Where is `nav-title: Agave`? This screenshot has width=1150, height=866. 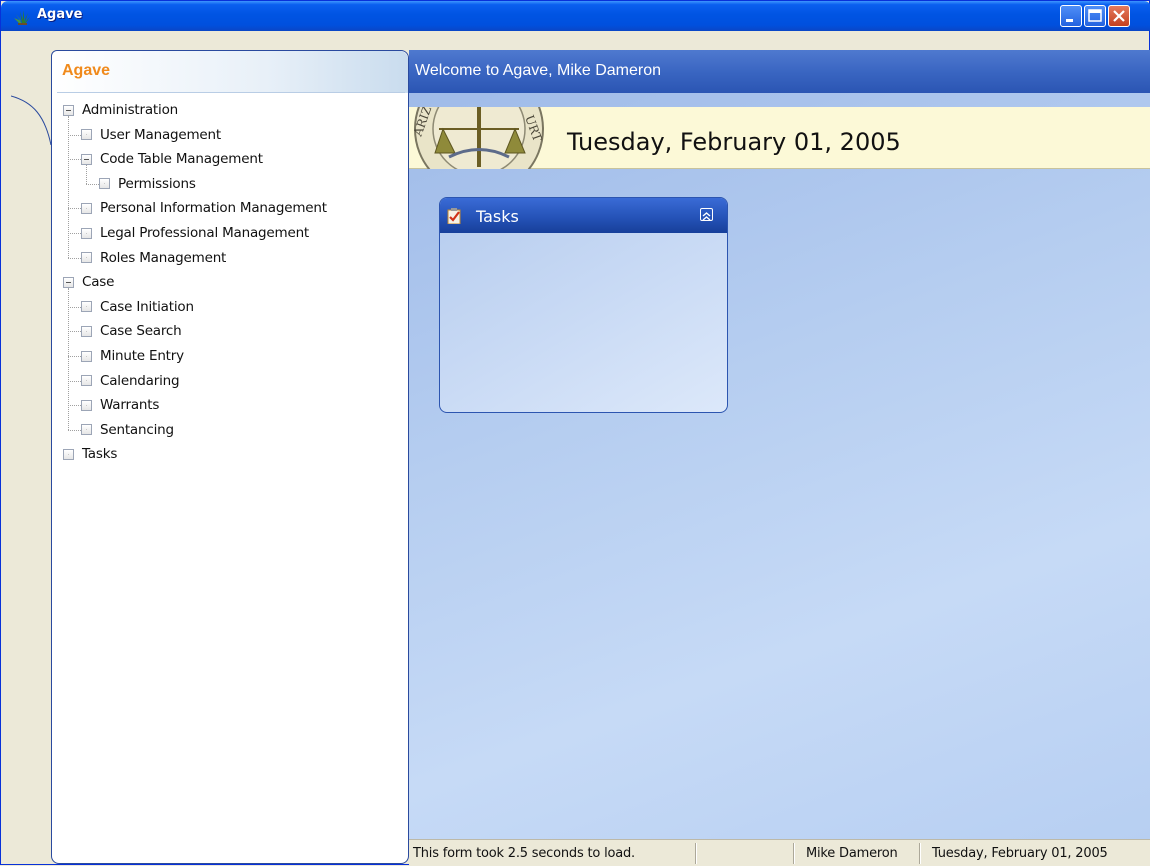 nav-title: Agave is located at coordinates (86, 70).